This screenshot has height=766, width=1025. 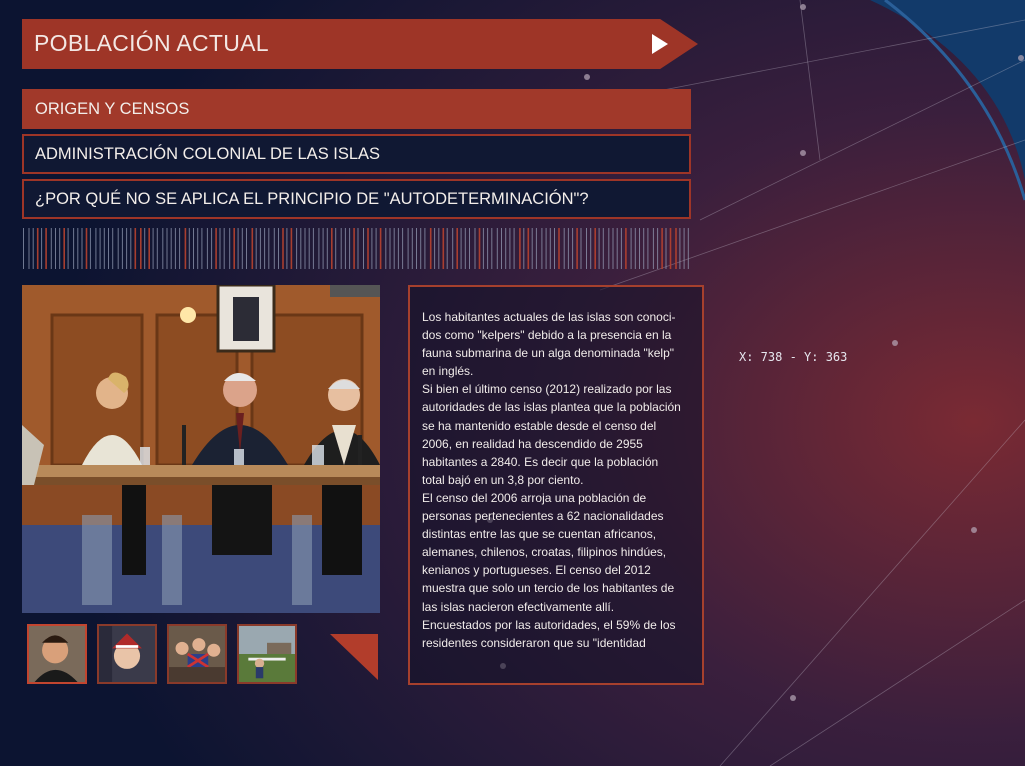 What do you see at coordinates (660, 44) in the screenshot?
I see `play-icon` at bounding box center [660, 44].